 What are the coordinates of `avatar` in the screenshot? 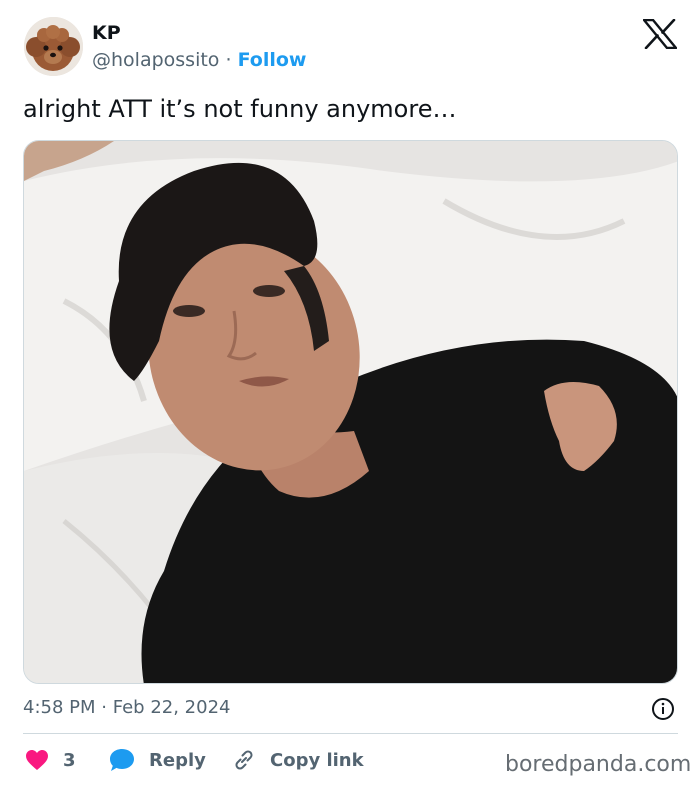 It's located at (53, 46).